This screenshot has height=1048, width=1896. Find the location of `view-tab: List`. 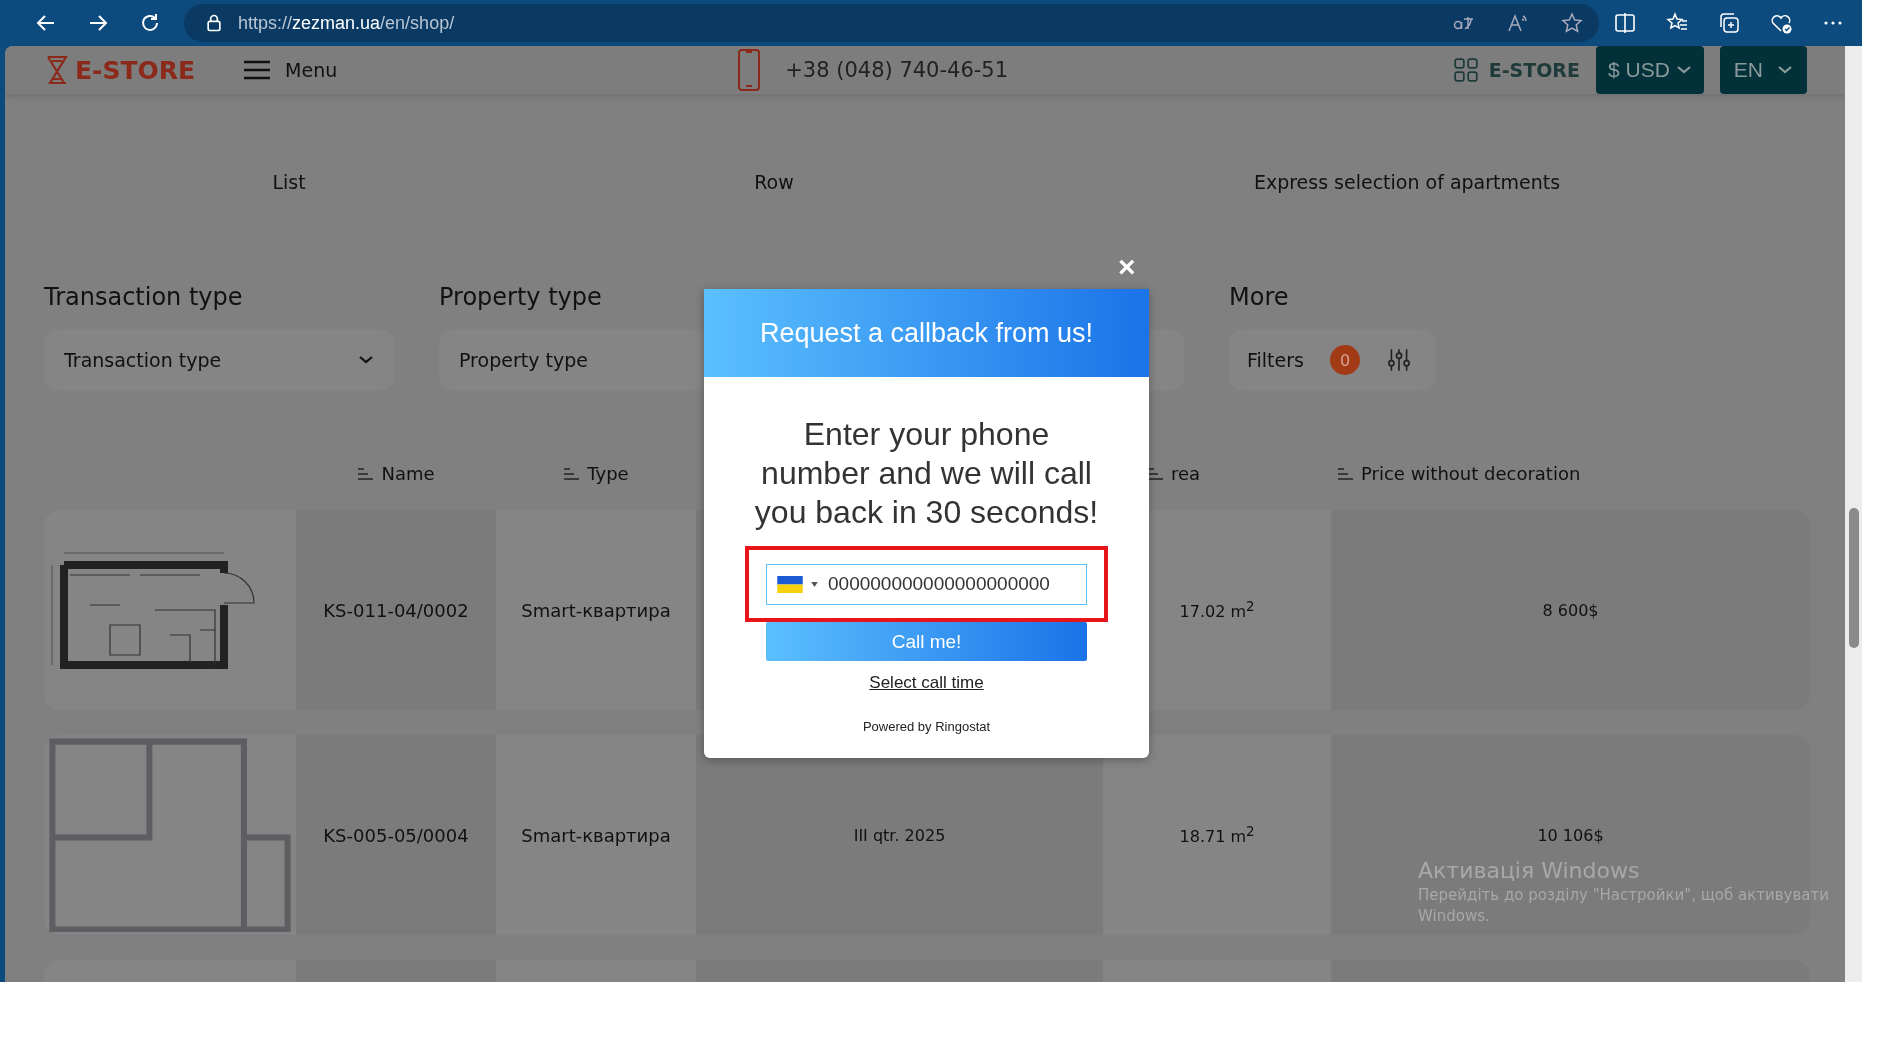

view-tab: List is located at coordinates (289, 182).